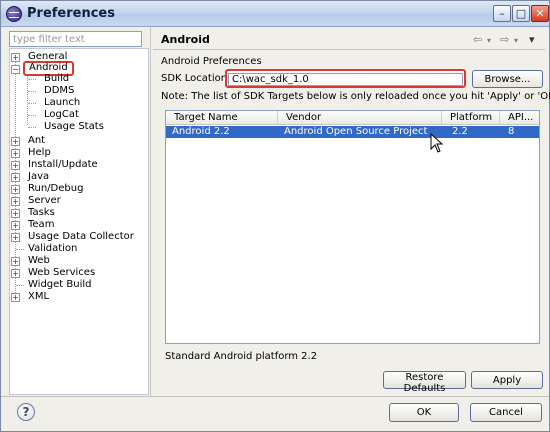  I want to click on column-header-platform: Platform, so click(471, 118).